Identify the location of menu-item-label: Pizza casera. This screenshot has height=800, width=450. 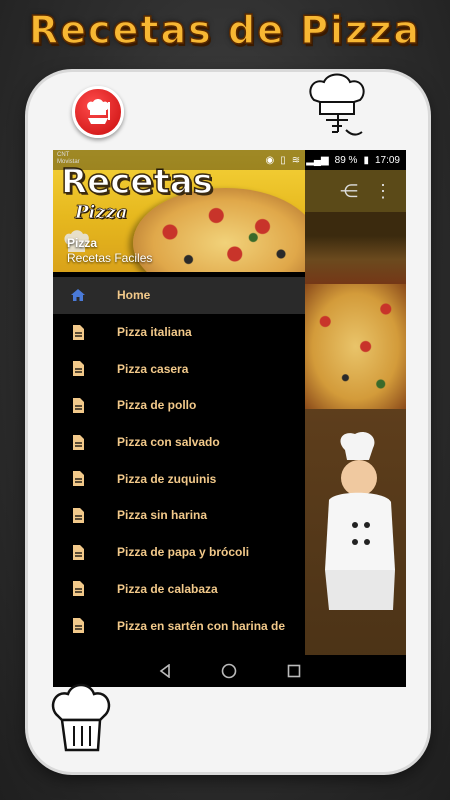
(153, 368).